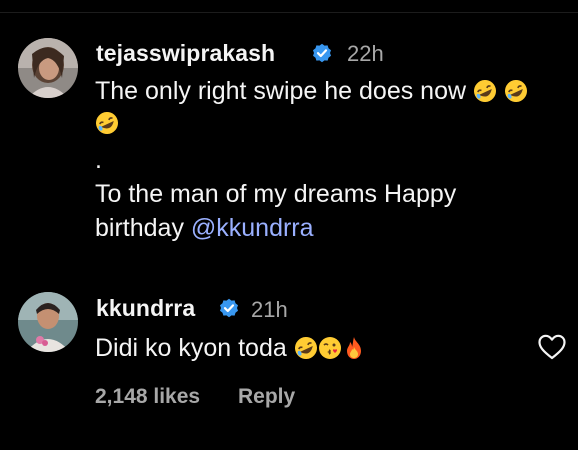 The image size is (578, 450). Describe the element at coordinates (276, 194) in the screenshot. I see `comment-text-line-4: To the man of my dreams Happy` at that location.